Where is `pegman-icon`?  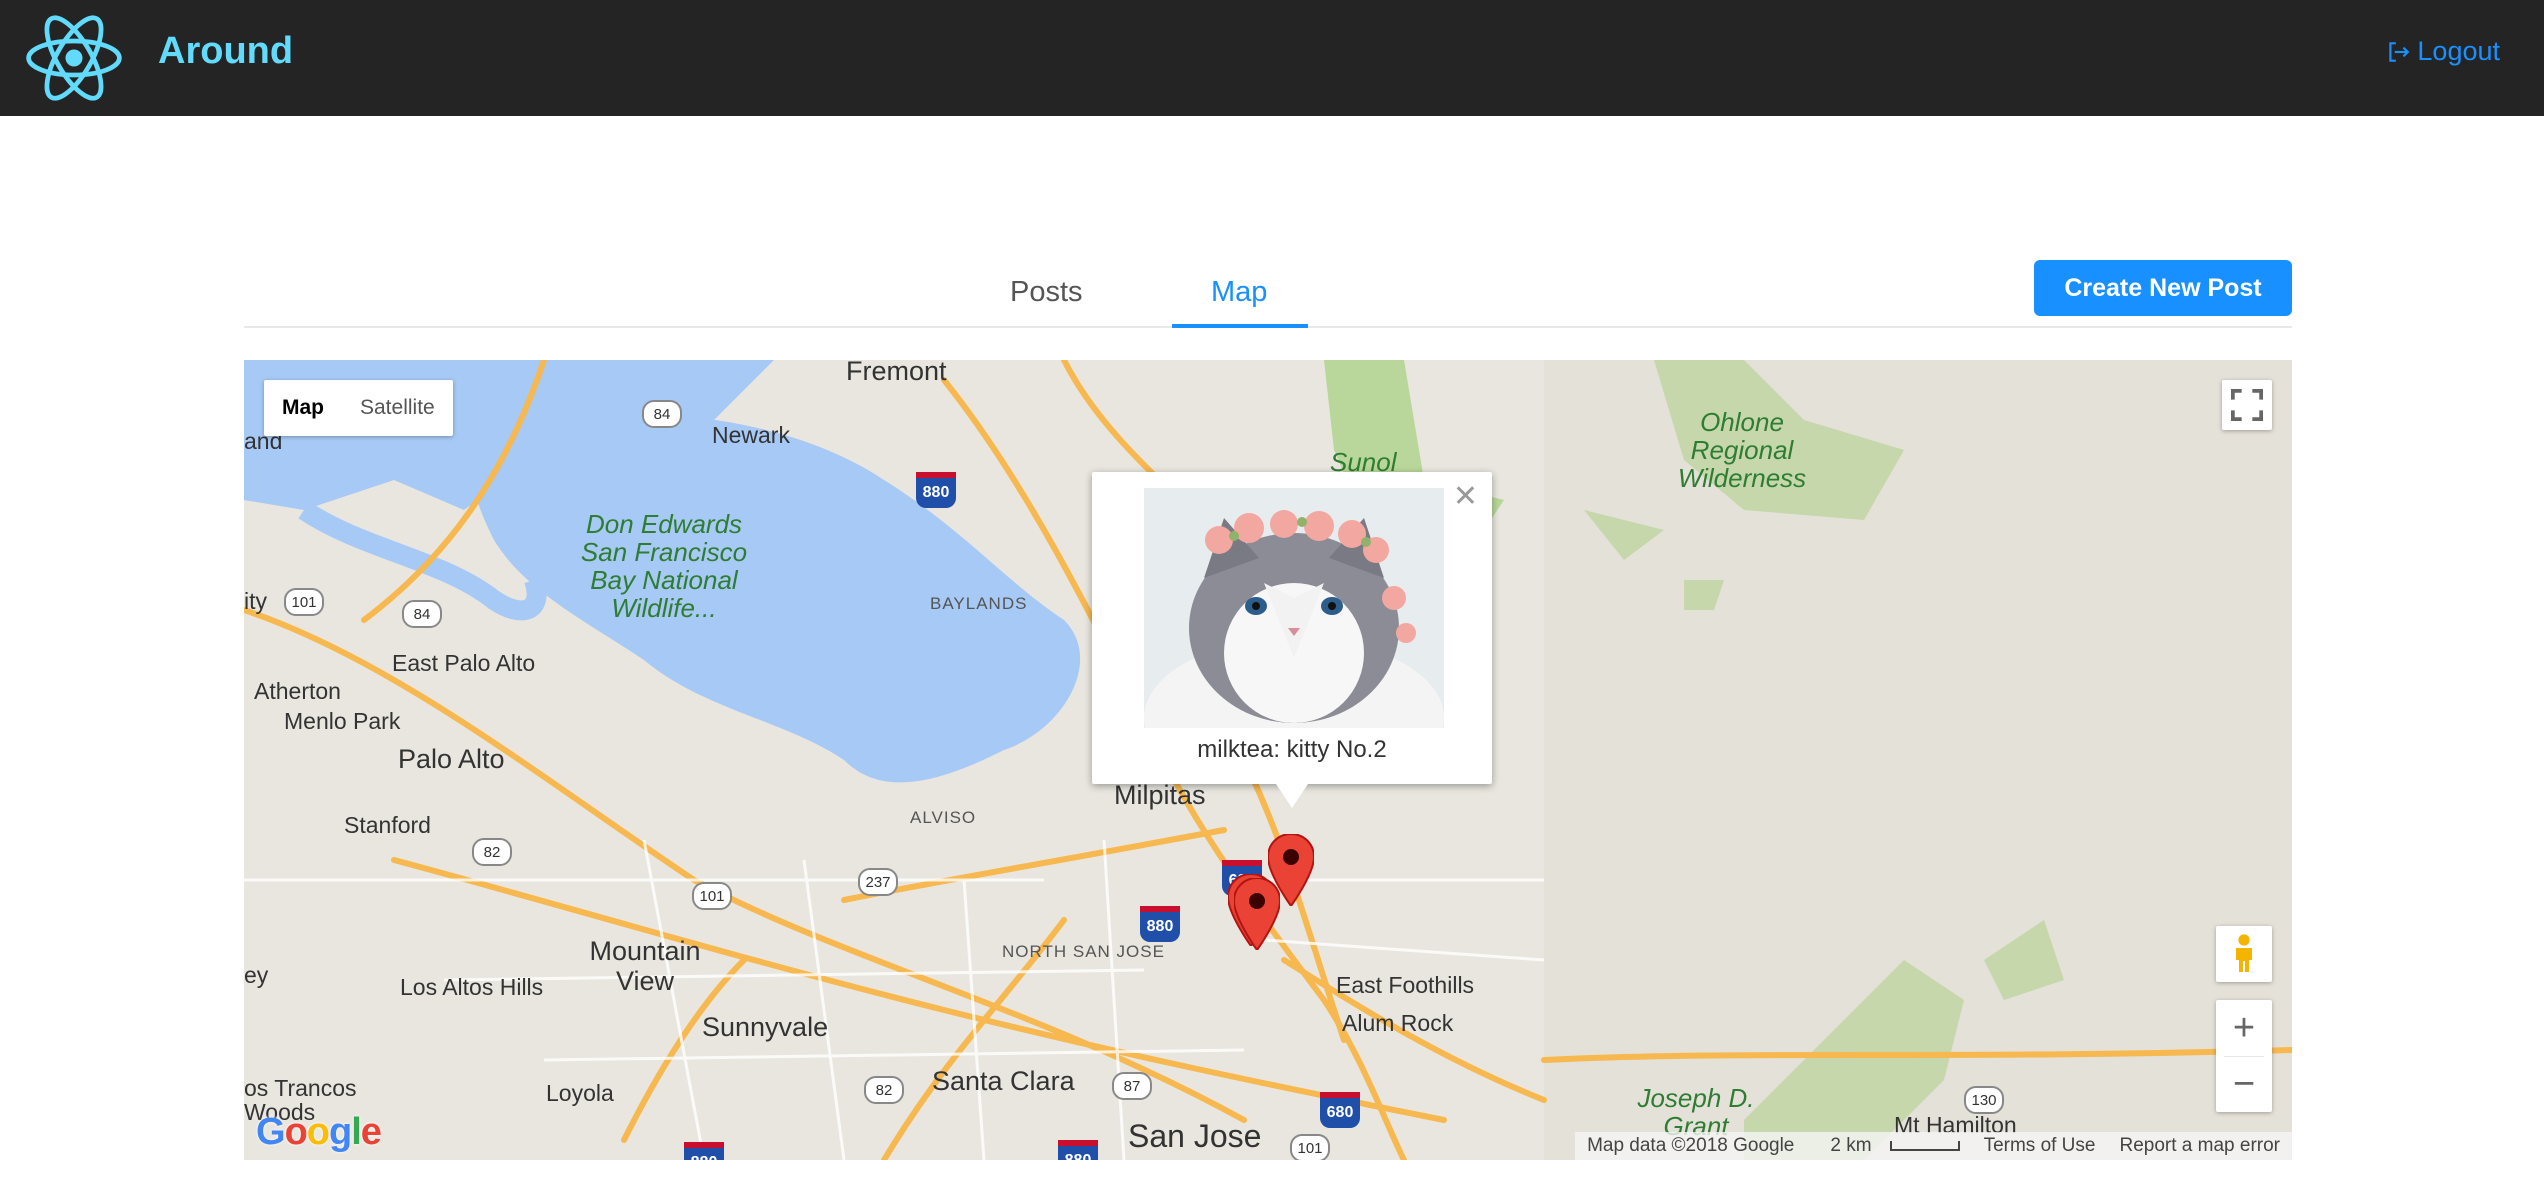
pegman-icon is located at coordinates (2244, 953).